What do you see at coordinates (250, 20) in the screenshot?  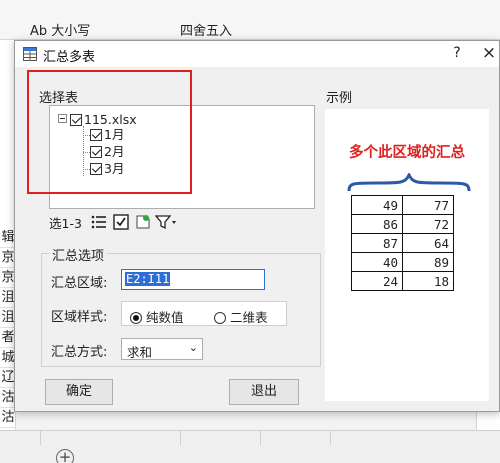 I see `excel-ribbon: Ab 大小写 四舍五入` at bounding box center [250, 20].